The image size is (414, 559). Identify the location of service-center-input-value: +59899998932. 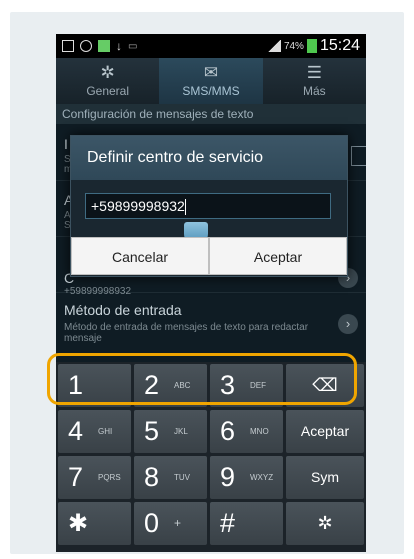
(138, 206).